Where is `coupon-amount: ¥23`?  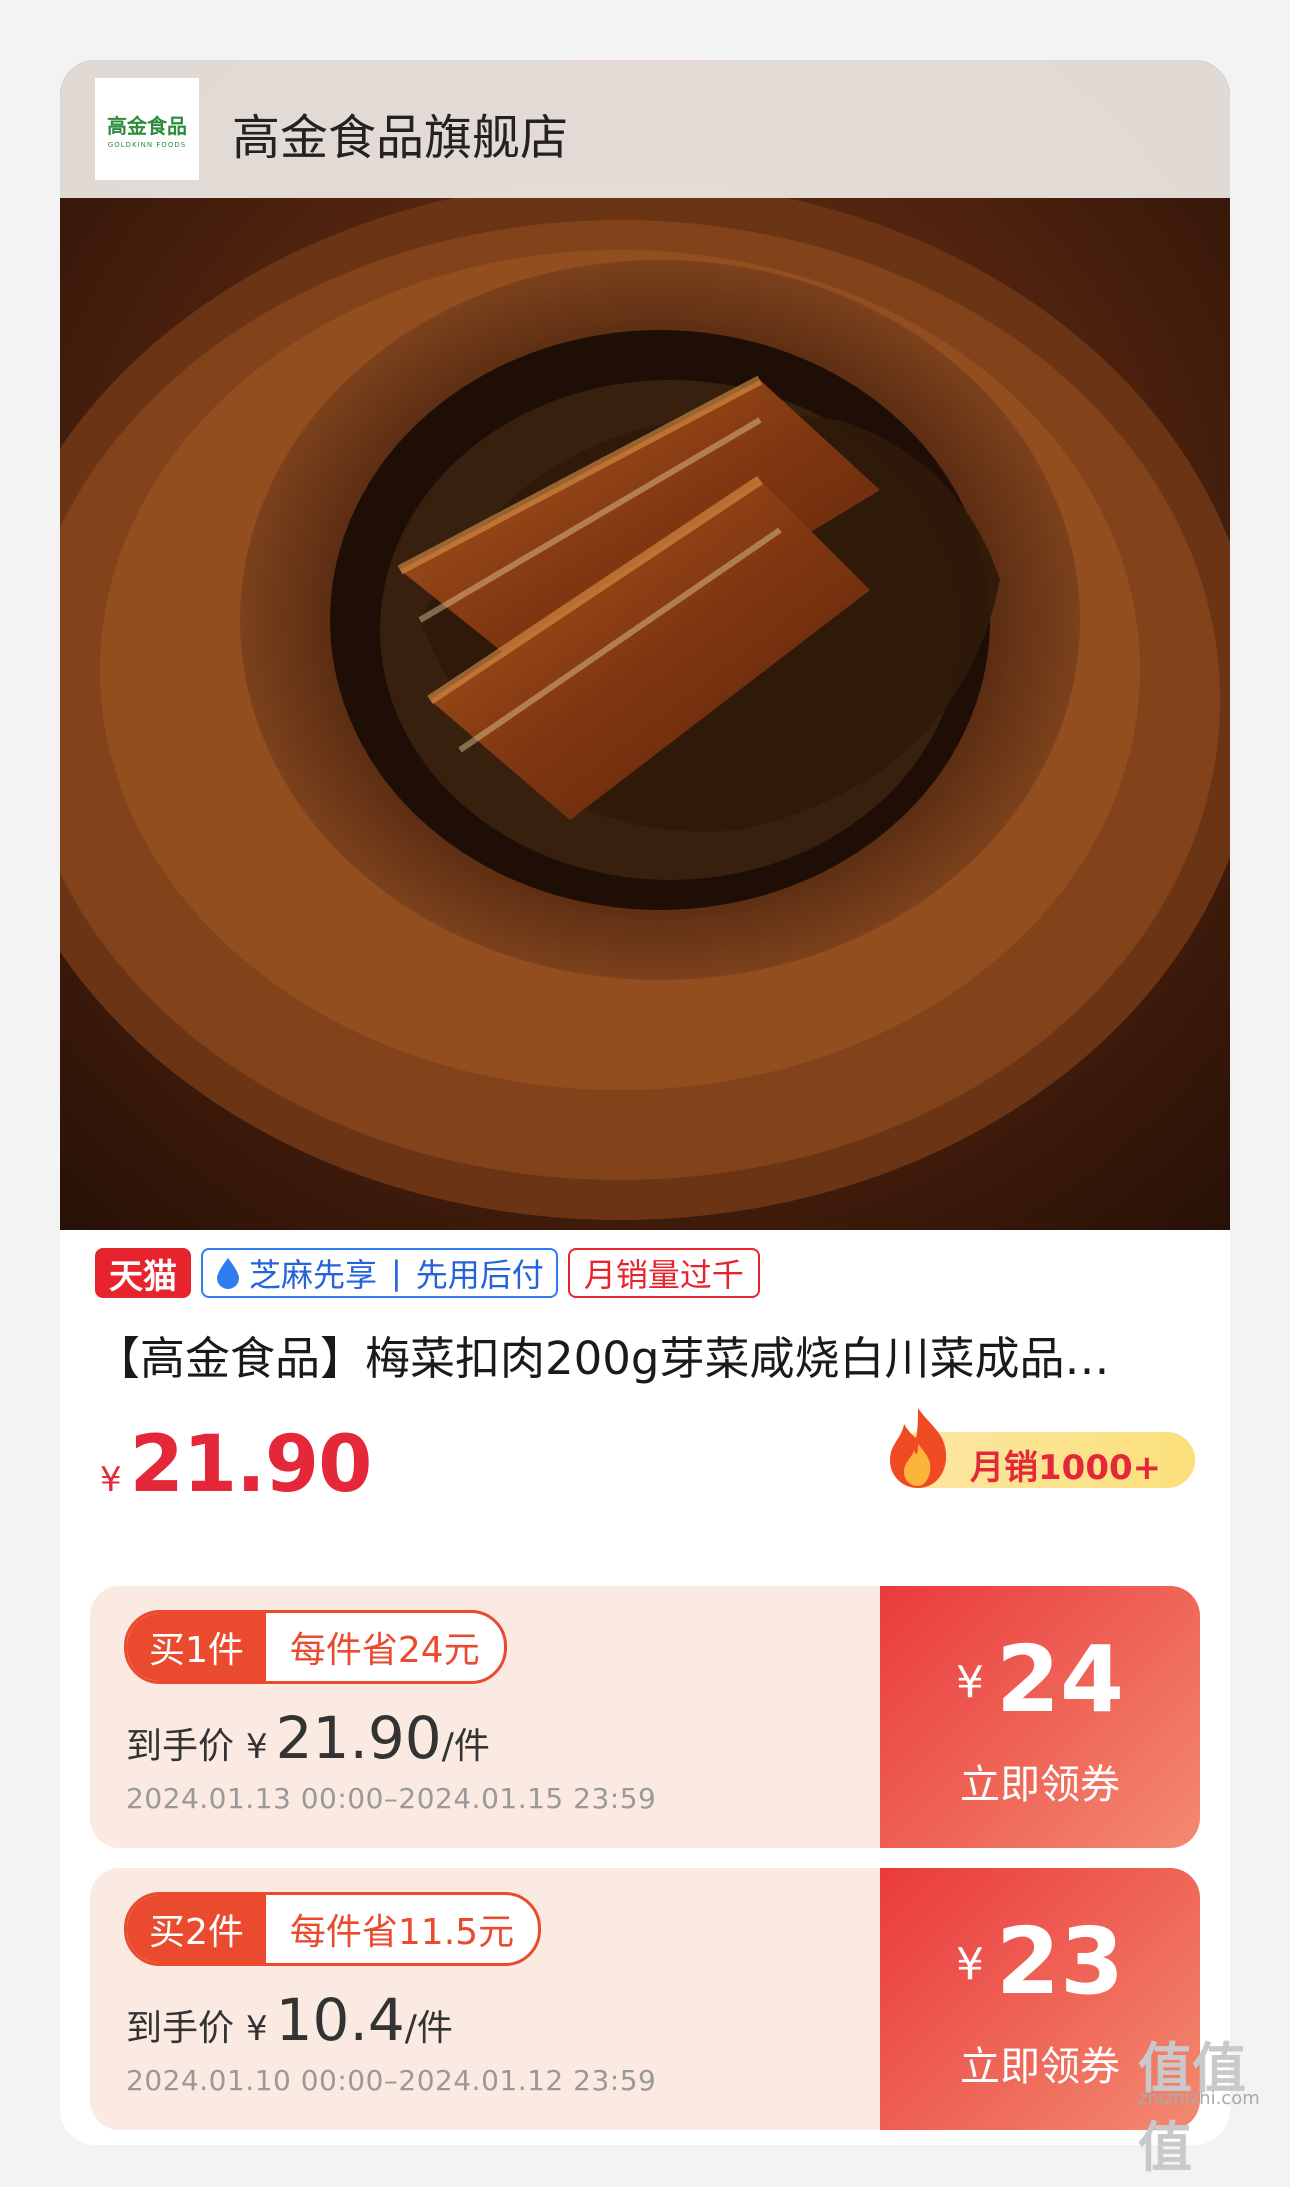
coupon-amount: ¥23 is located at coordinates (1040, 1961).